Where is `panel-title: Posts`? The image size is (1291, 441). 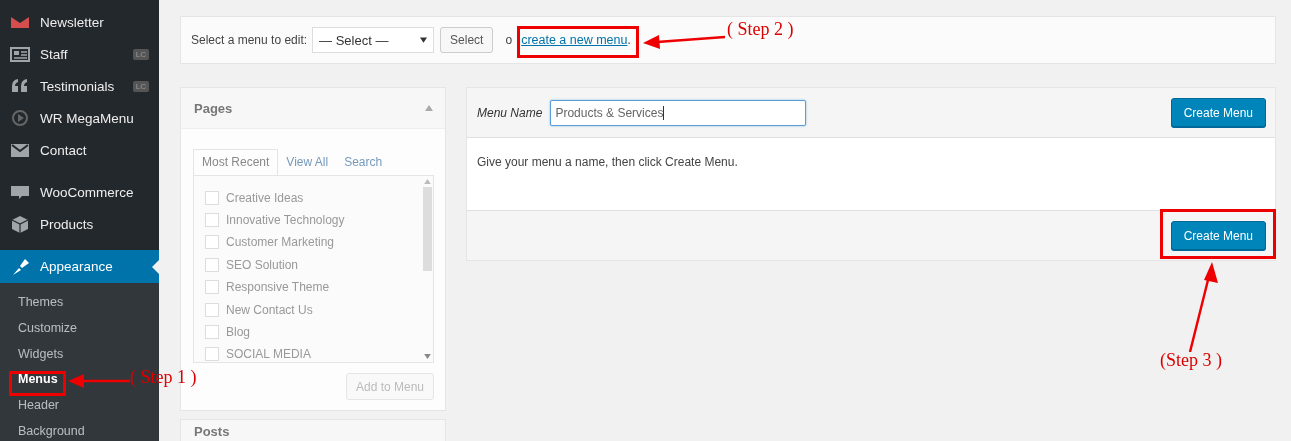 panel-title: Posts is located at coordinates (211, 431).